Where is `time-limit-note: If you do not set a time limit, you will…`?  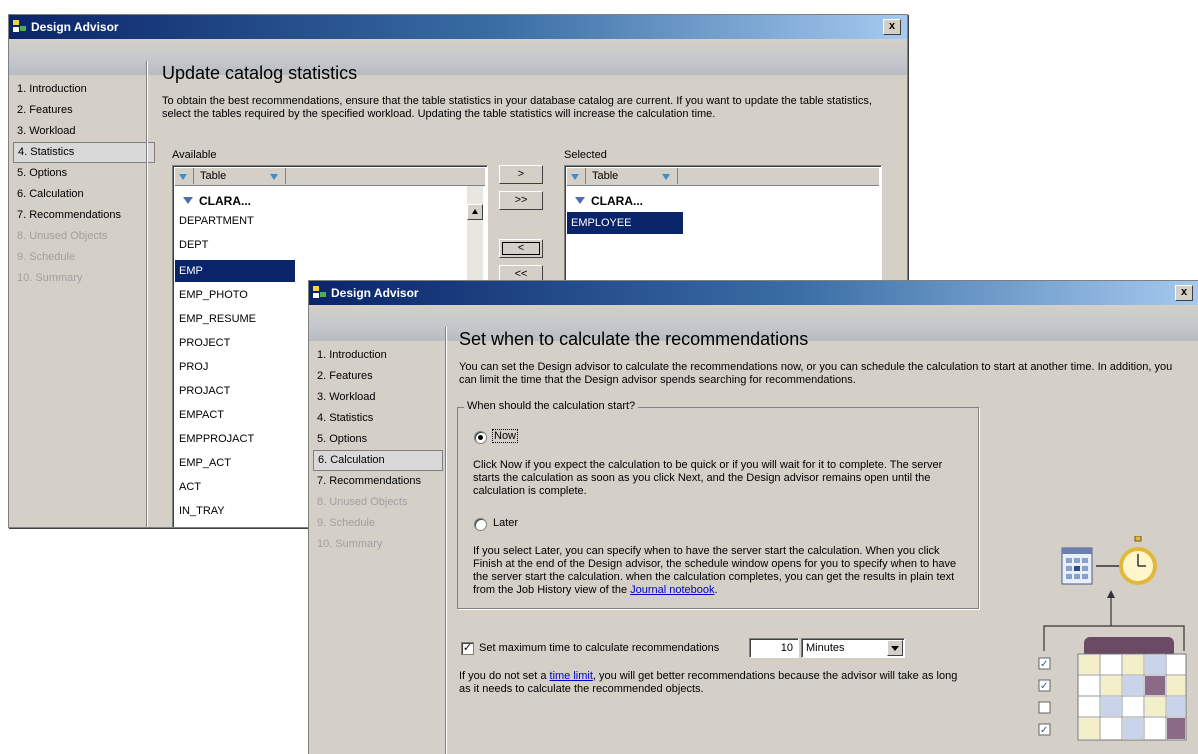
time-limit-note: If you do not set a time limit, you will… is located at coordinates (708, 682).